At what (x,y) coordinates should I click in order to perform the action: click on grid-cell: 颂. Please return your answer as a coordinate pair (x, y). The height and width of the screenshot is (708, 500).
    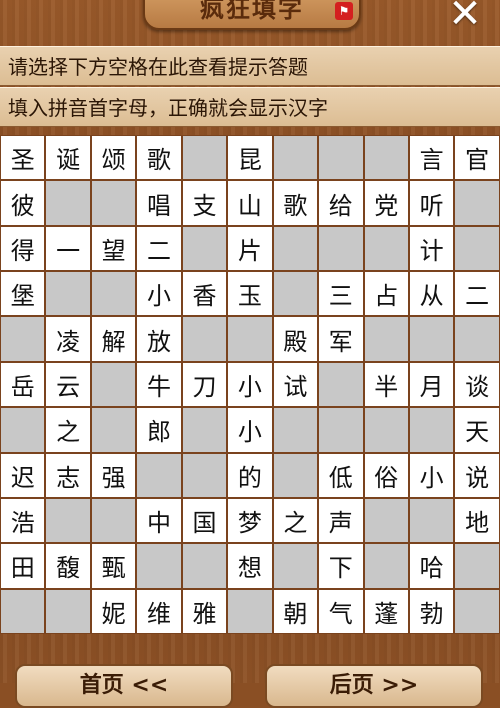
    Looking at the image, I should click on (113, 158).